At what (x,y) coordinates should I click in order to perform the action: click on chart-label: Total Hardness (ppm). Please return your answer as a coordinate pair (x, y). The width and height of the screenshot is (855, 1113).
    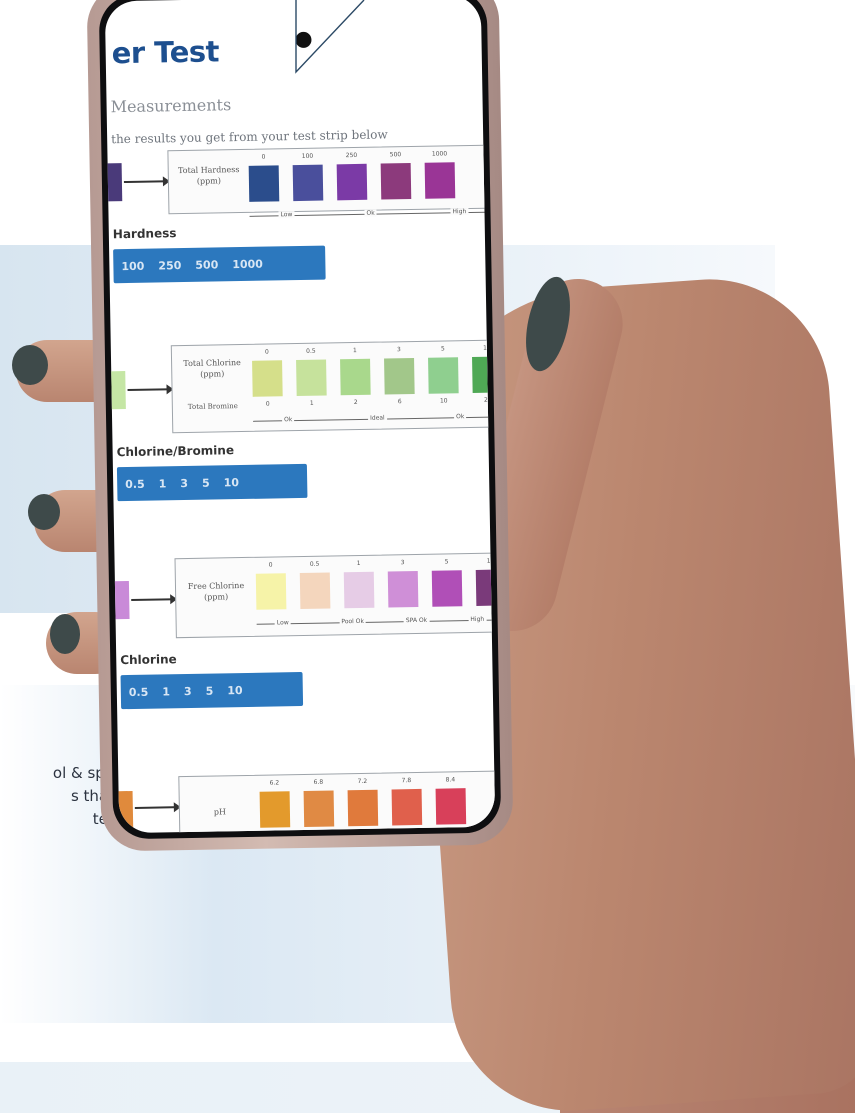
    Looking at the image, I should click on (208, 175).